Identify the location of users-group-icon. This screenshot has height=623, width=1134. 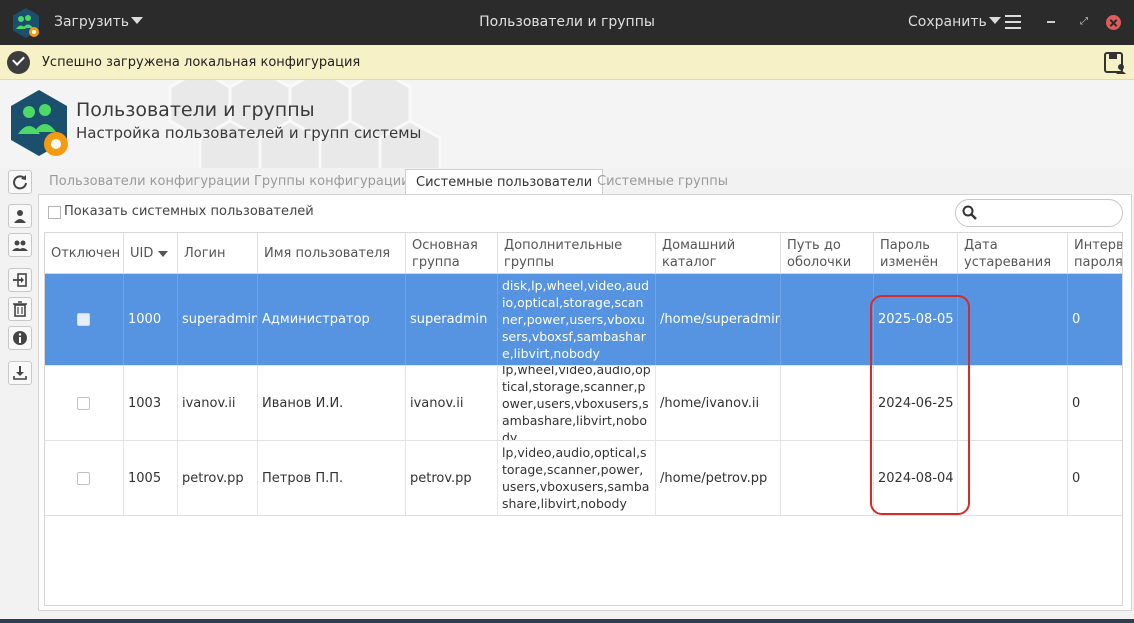
(20, 245).